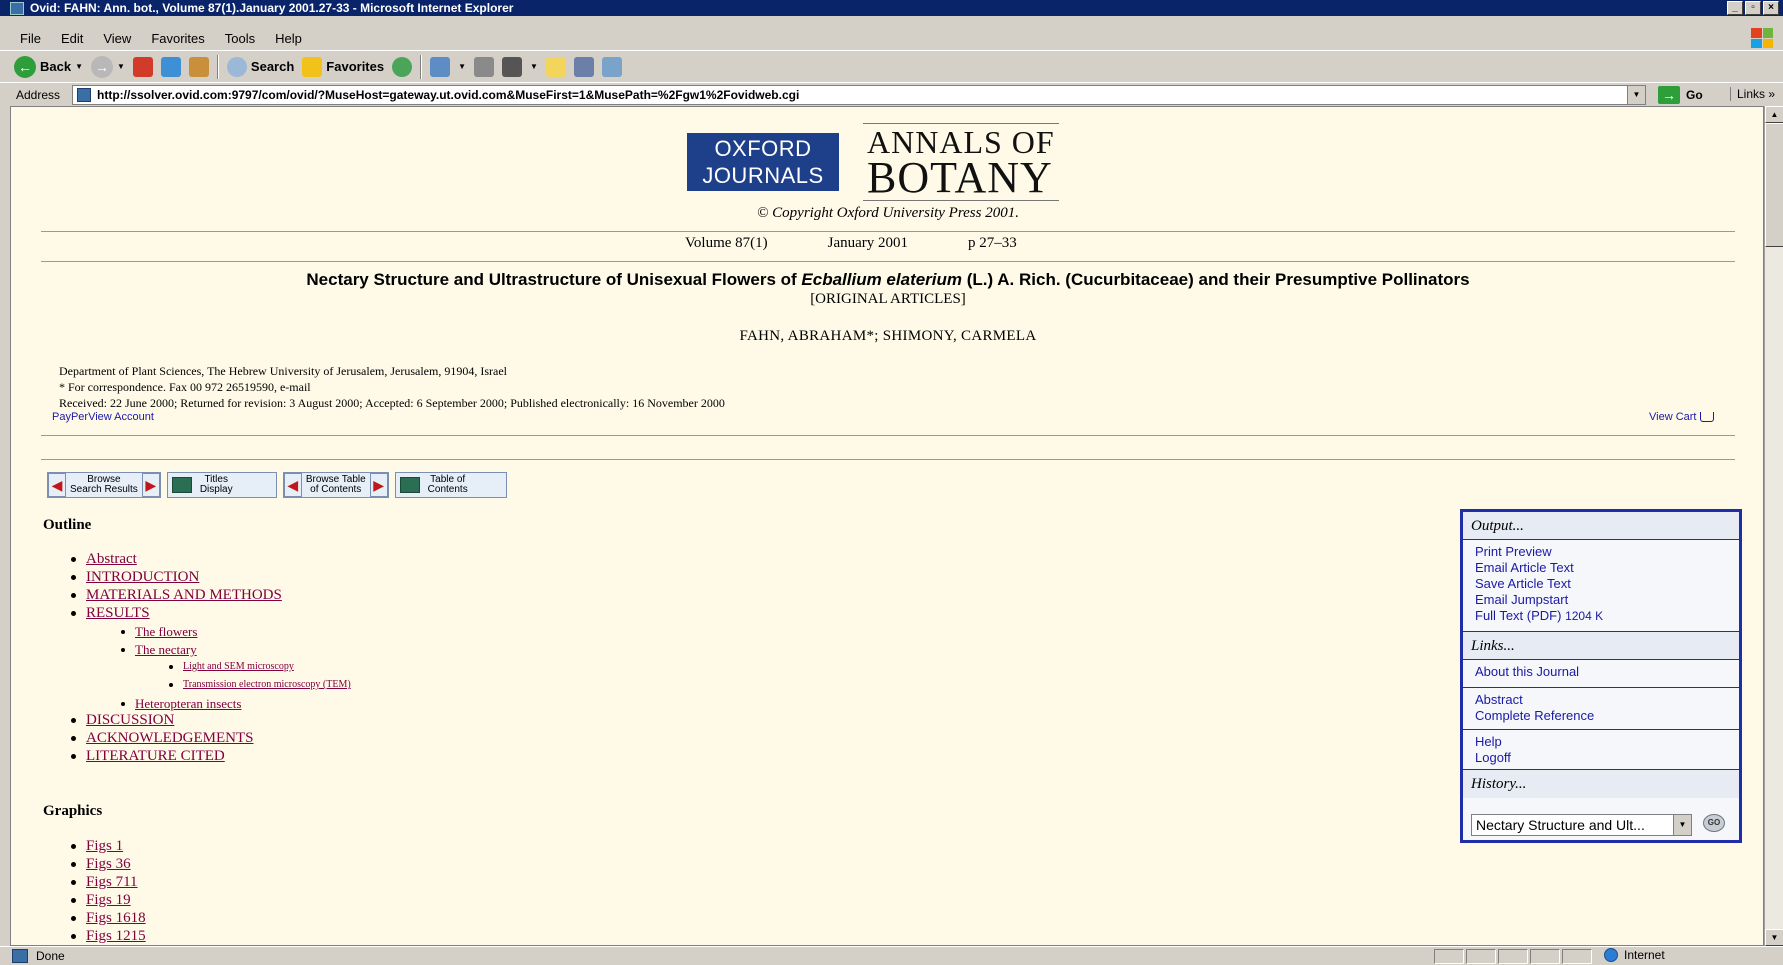 The image size is (1783, 965). I want to click on email-jumpstart-link: Email Jumpstart, so click(1607, 600).